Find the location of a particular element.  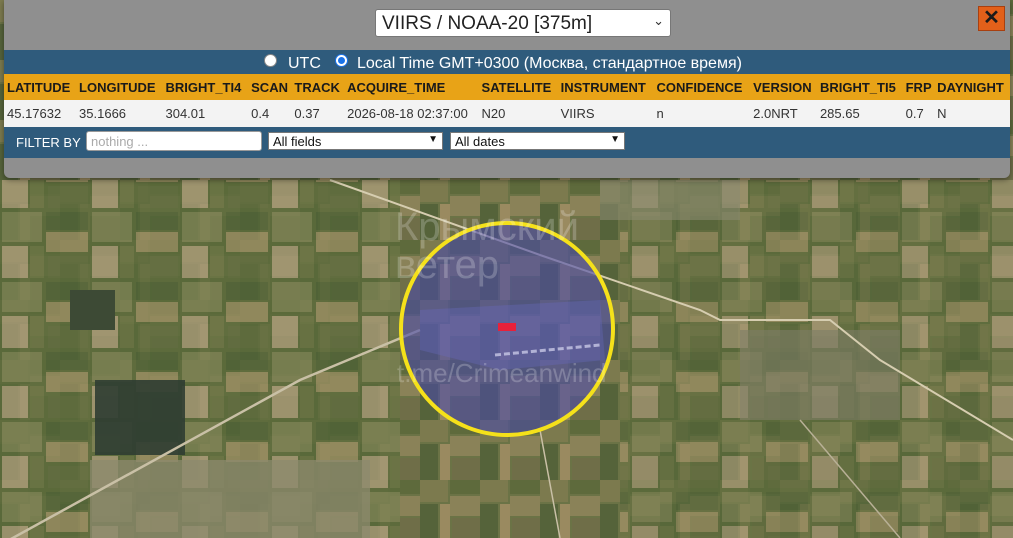

column-header: VERSION is located at coordinates (783, 87).